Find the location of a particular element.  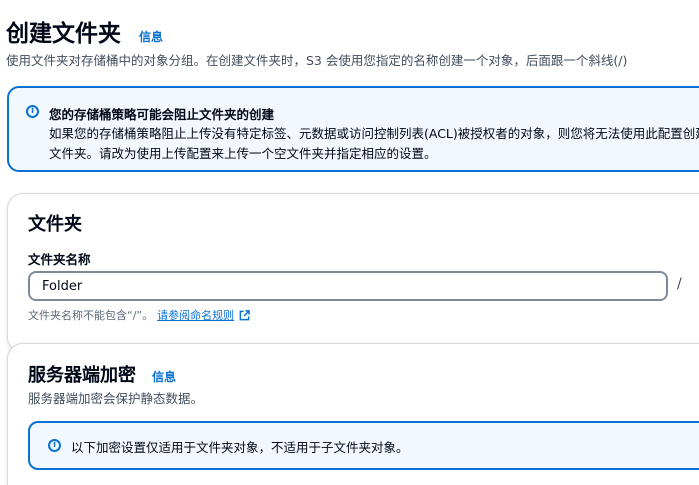

page-title: 创建文件夹 is located at coordinates (63, 34).